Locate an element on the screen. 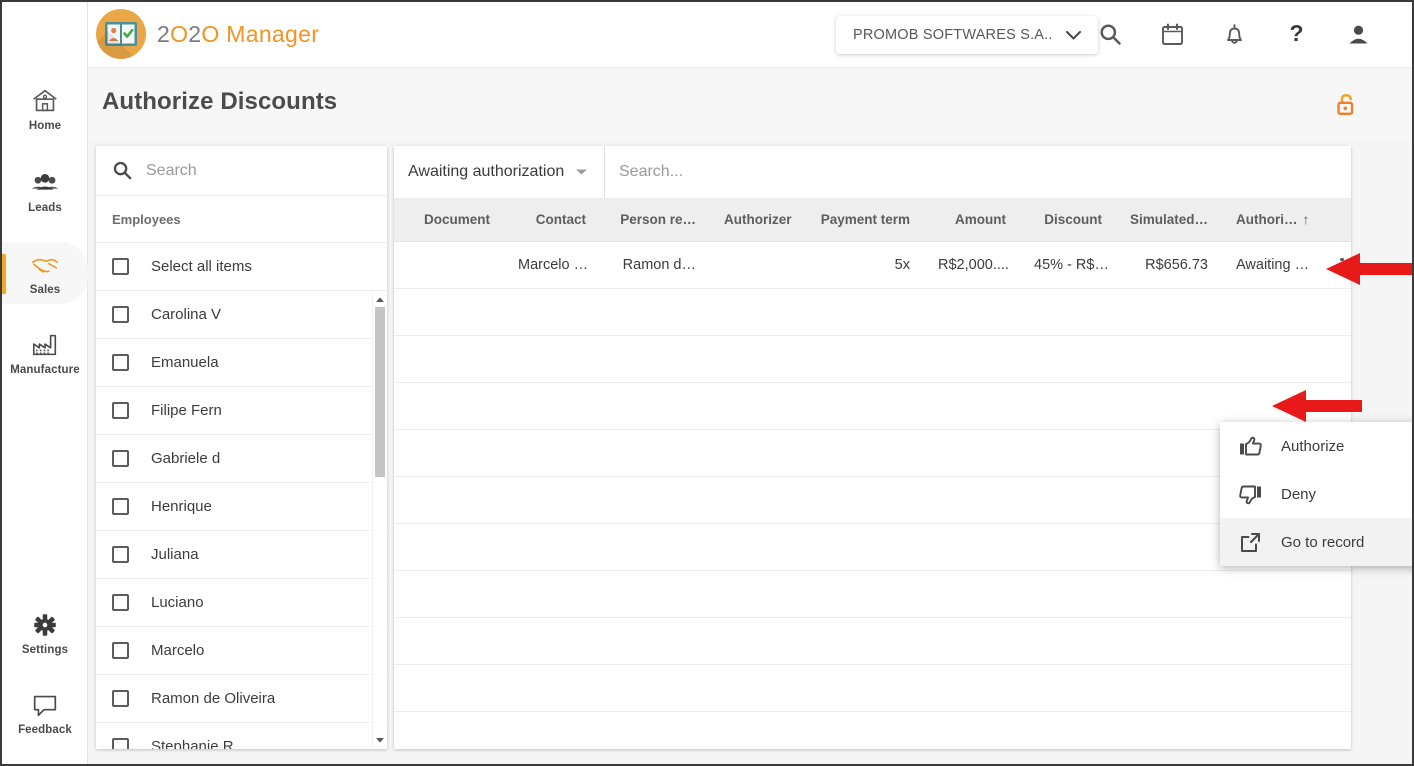 Image resolution: width=1414 pixels, height=766 pixels. unlock-padlock-button is located at coordinates (1347, 105).